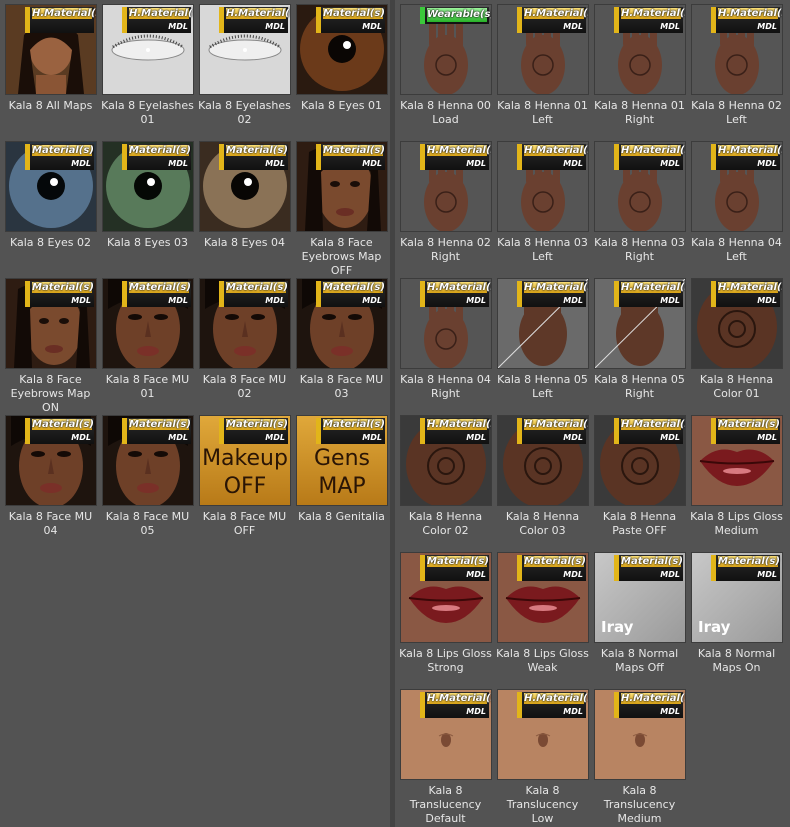 The image size is (790, 827). What do you see at coordinates (445, 112) in the screenshot?
I see `preset-label: Kala 8 Henna 00 Load` at bounding box center [445, 112].